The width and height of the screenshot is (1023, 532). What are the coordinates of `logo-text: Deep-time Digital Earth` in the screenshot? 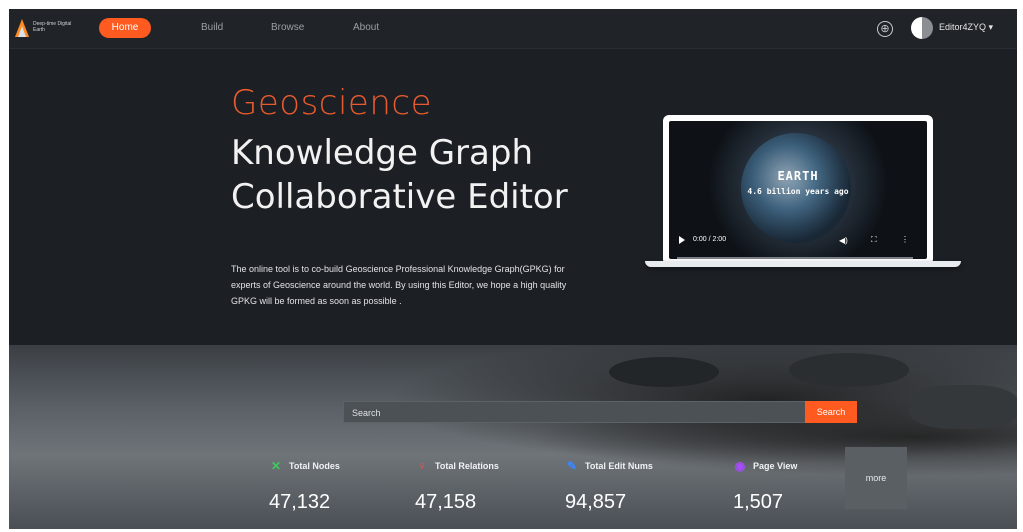 It's located at (52, 27).